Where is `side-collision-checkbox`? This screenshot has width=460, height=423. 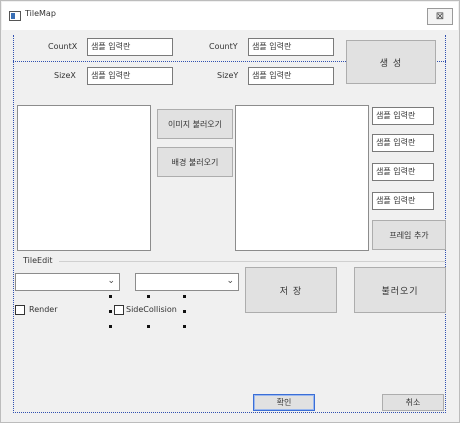 side-collision-checkbox is located at coordinates (119, 310).